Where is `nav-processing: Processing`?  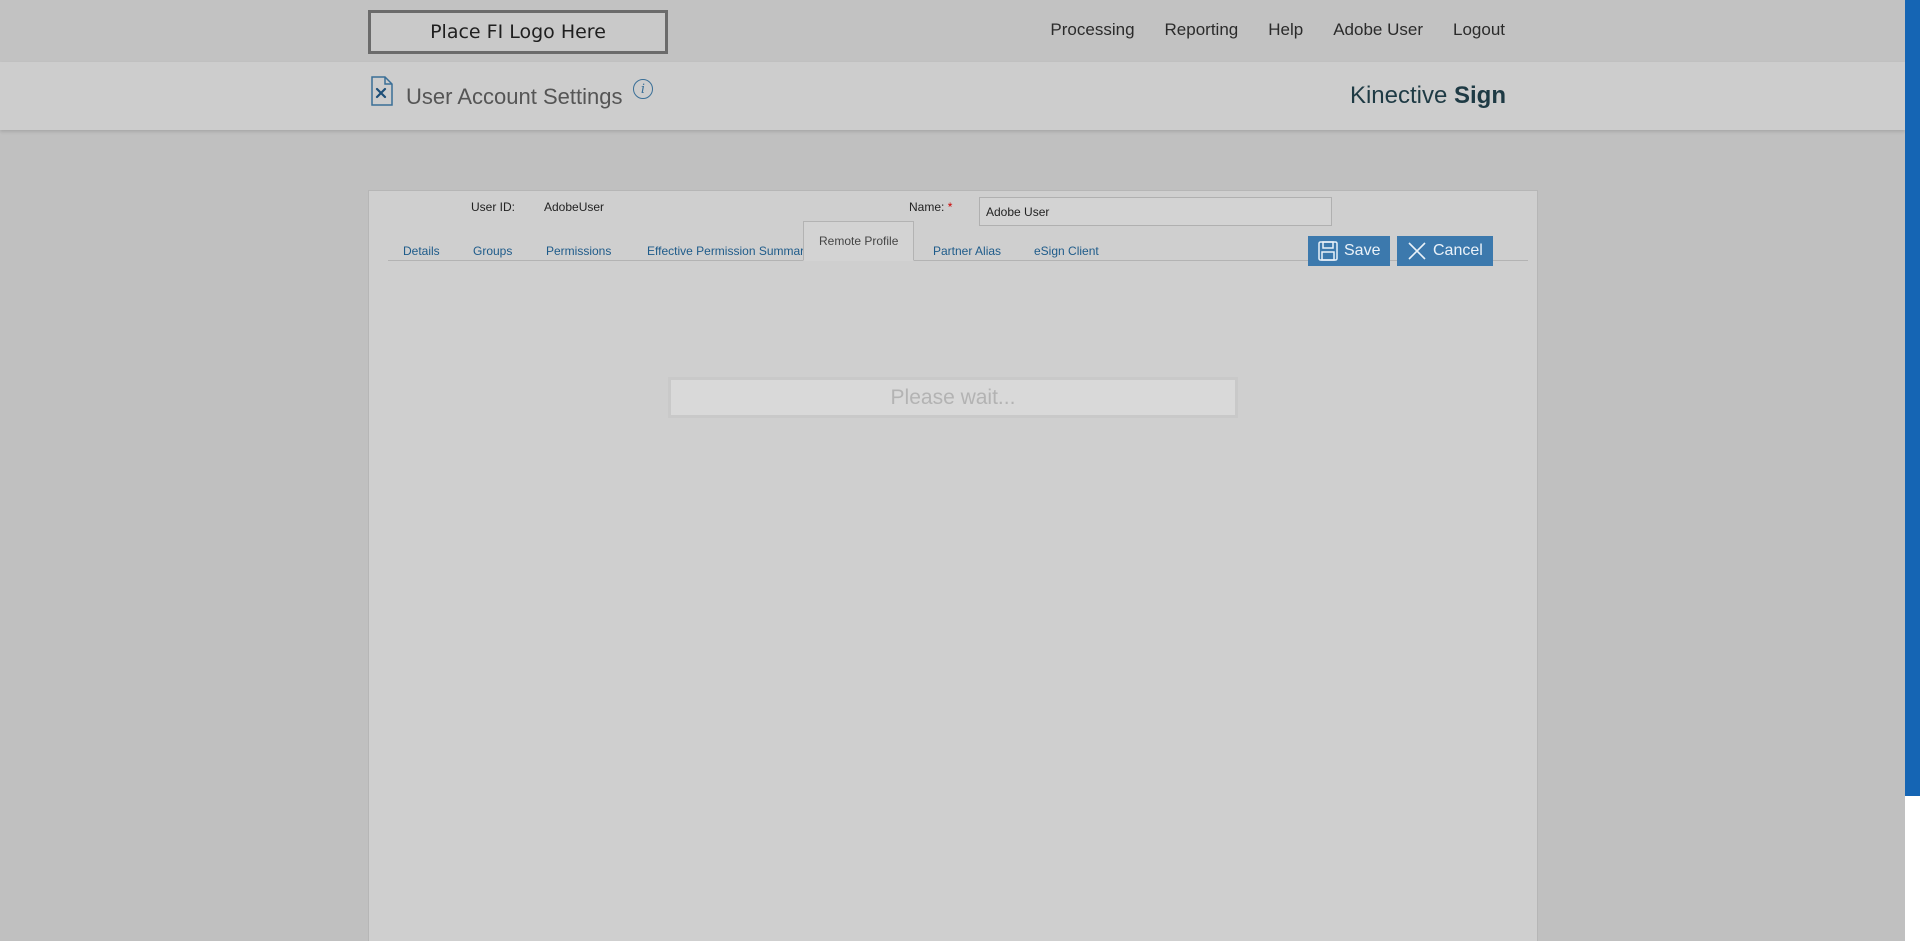
nav-processing: Processing is located at coordinates (1092, 30).